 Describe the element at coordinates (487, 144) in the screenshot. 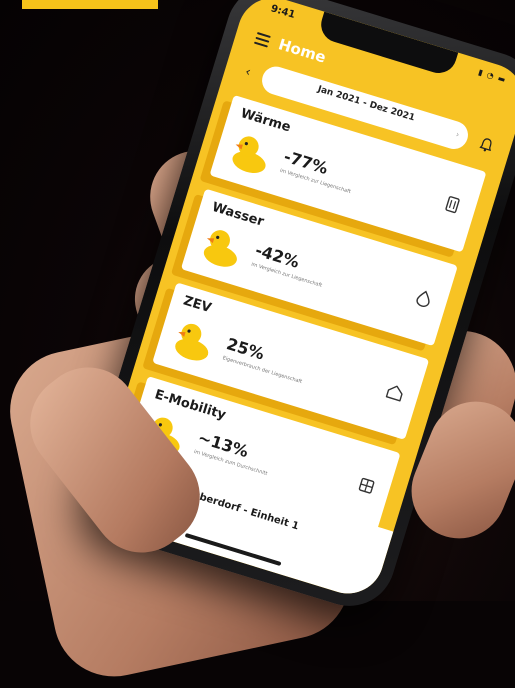

I see `bell-icon` at that location.